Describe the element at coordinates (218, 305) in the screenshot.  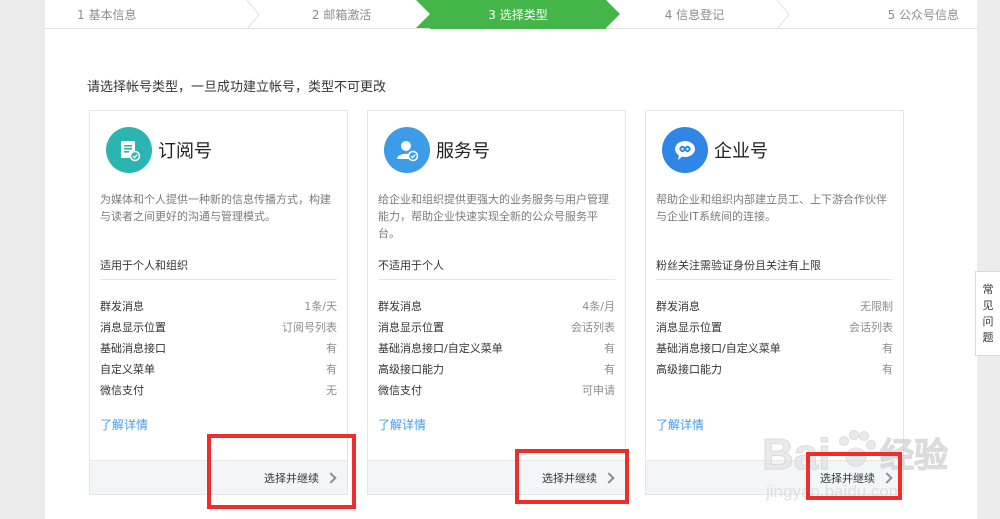
I see `feature-row: 群发消息 1条/天` at that location.